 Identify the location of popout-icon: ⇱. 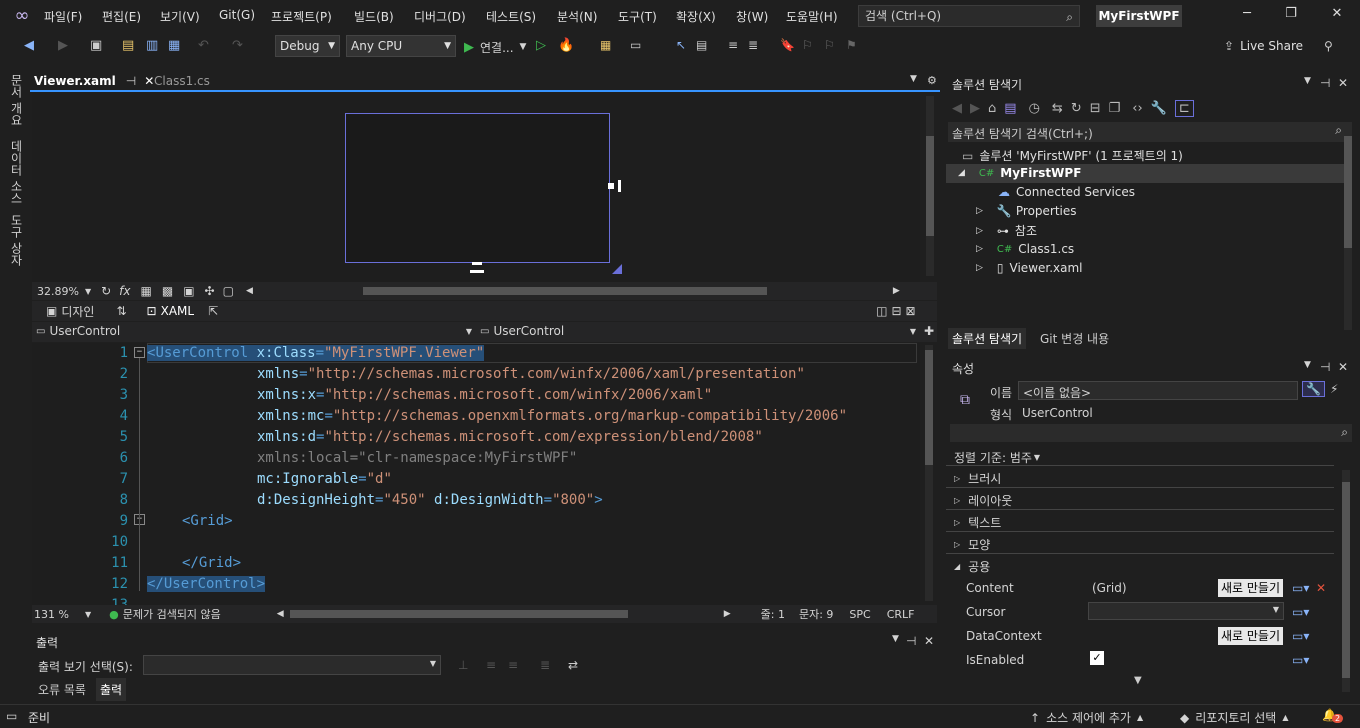
(213, 311).